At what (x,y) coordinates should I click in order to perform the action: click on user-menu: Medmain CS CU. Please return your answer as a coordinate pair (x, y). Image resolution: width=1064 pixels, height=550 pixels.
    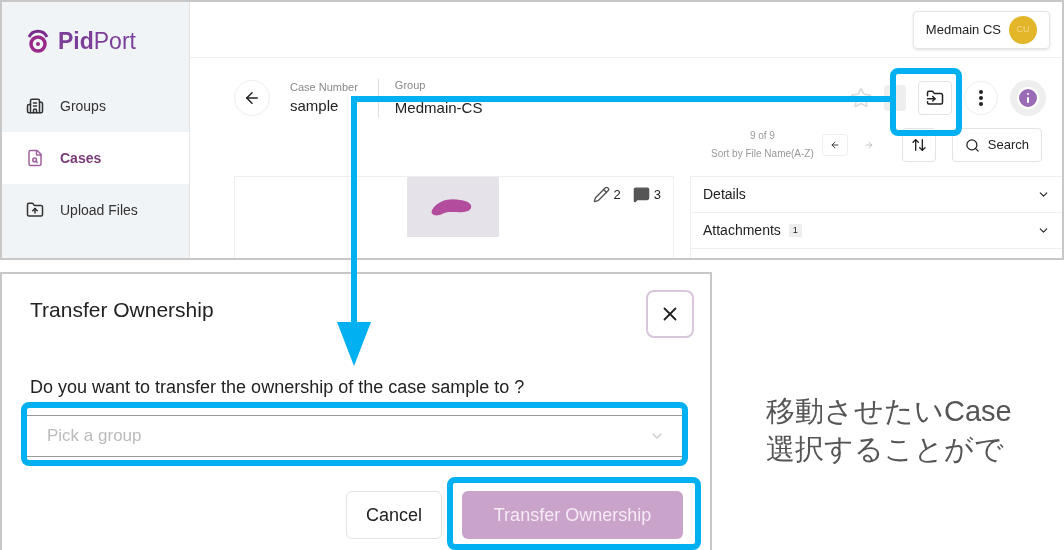
    Looking at the image, I should click on (981, 29).